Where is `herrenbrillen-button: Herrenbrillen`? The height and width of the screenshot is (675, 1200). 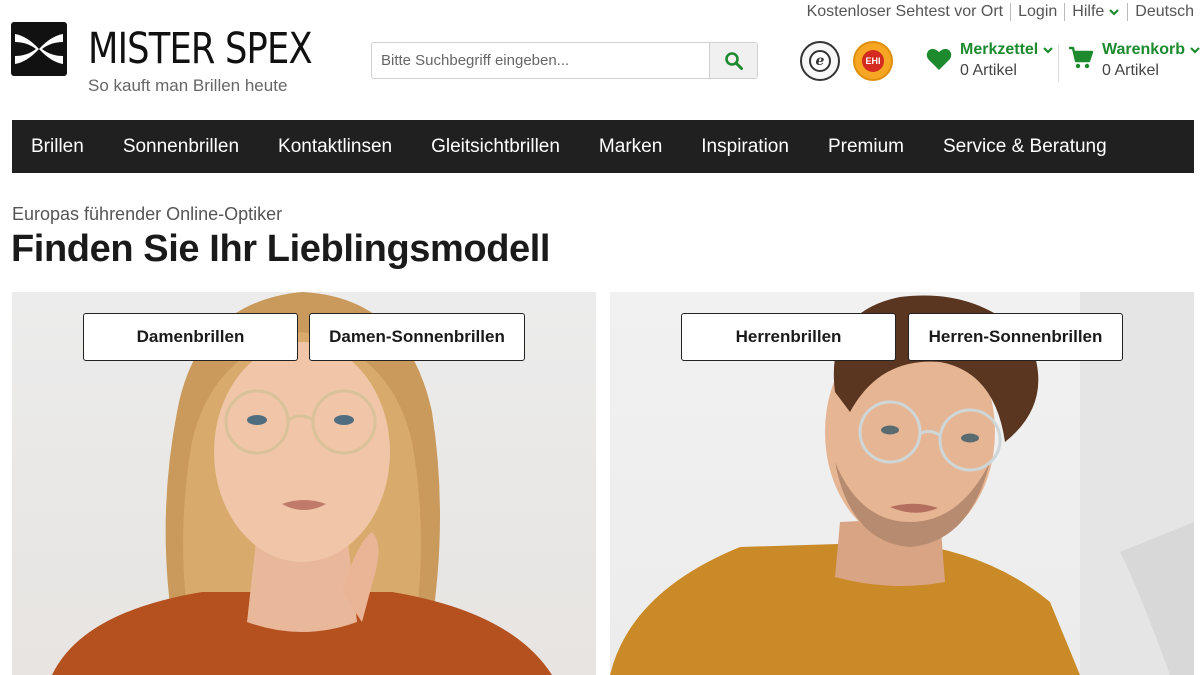
herrenbrillen-button: Herrenbrillen is located at coordinates (788, 337).